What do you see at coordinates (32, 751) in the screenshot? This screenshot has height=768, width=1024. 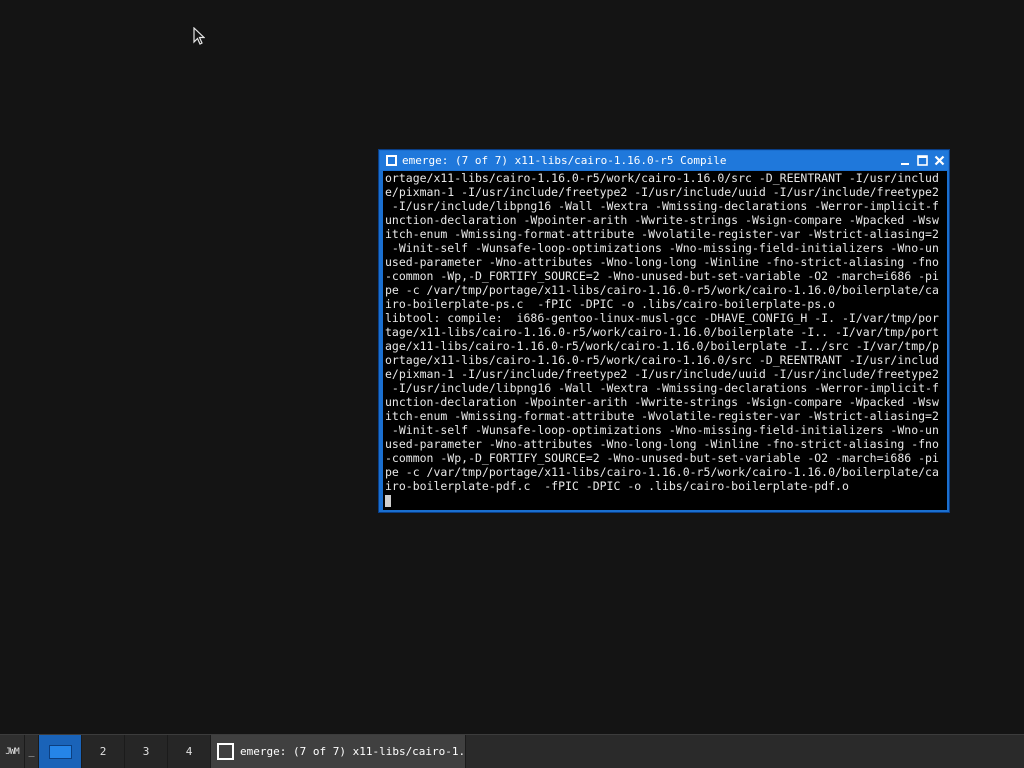 I see `show-desktop-button: _` at bounding box center [32, 751].